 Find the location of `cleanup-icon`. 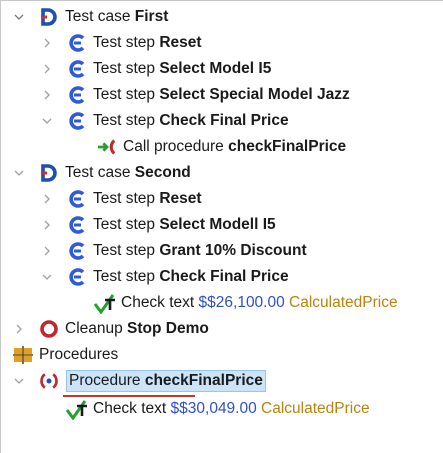

cleanup-icon is located at coordinates (49, 329).